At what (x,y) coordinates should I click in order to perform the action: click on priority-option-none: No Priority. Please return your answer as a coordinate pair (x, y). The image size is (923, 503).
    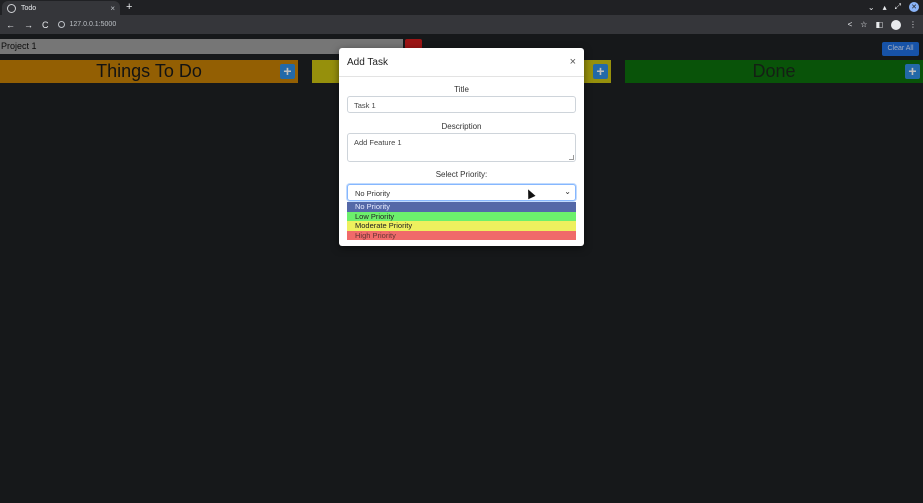
    Looking at the image, I should click on (461, 207).